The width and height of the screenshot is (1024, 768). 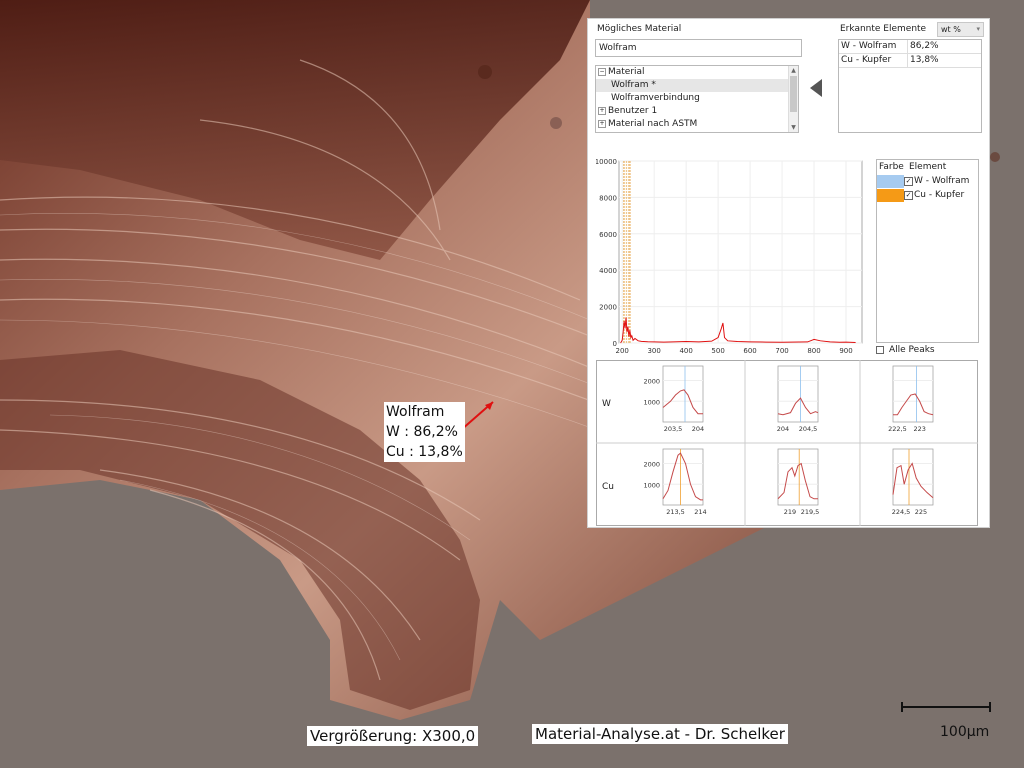 I want to click on unit-select: wt % ▾, so click(x=960, y=29).